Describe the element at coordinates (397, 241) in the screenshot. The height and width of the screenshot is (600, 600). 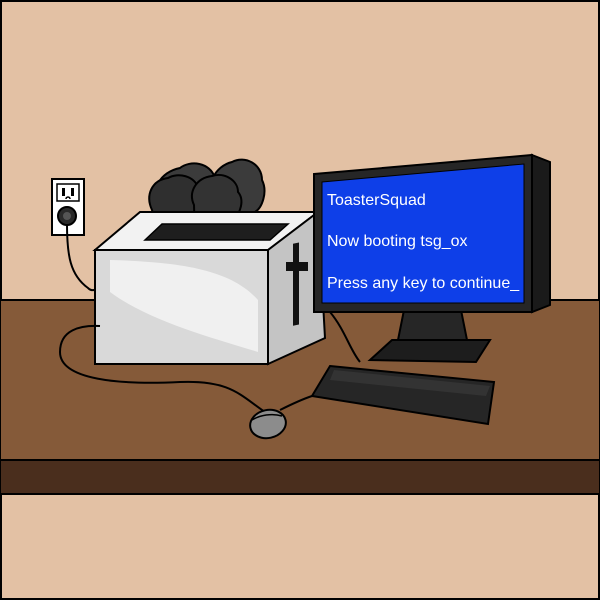
I see `screen-line-2: Now booting tsg_ox` at that location.